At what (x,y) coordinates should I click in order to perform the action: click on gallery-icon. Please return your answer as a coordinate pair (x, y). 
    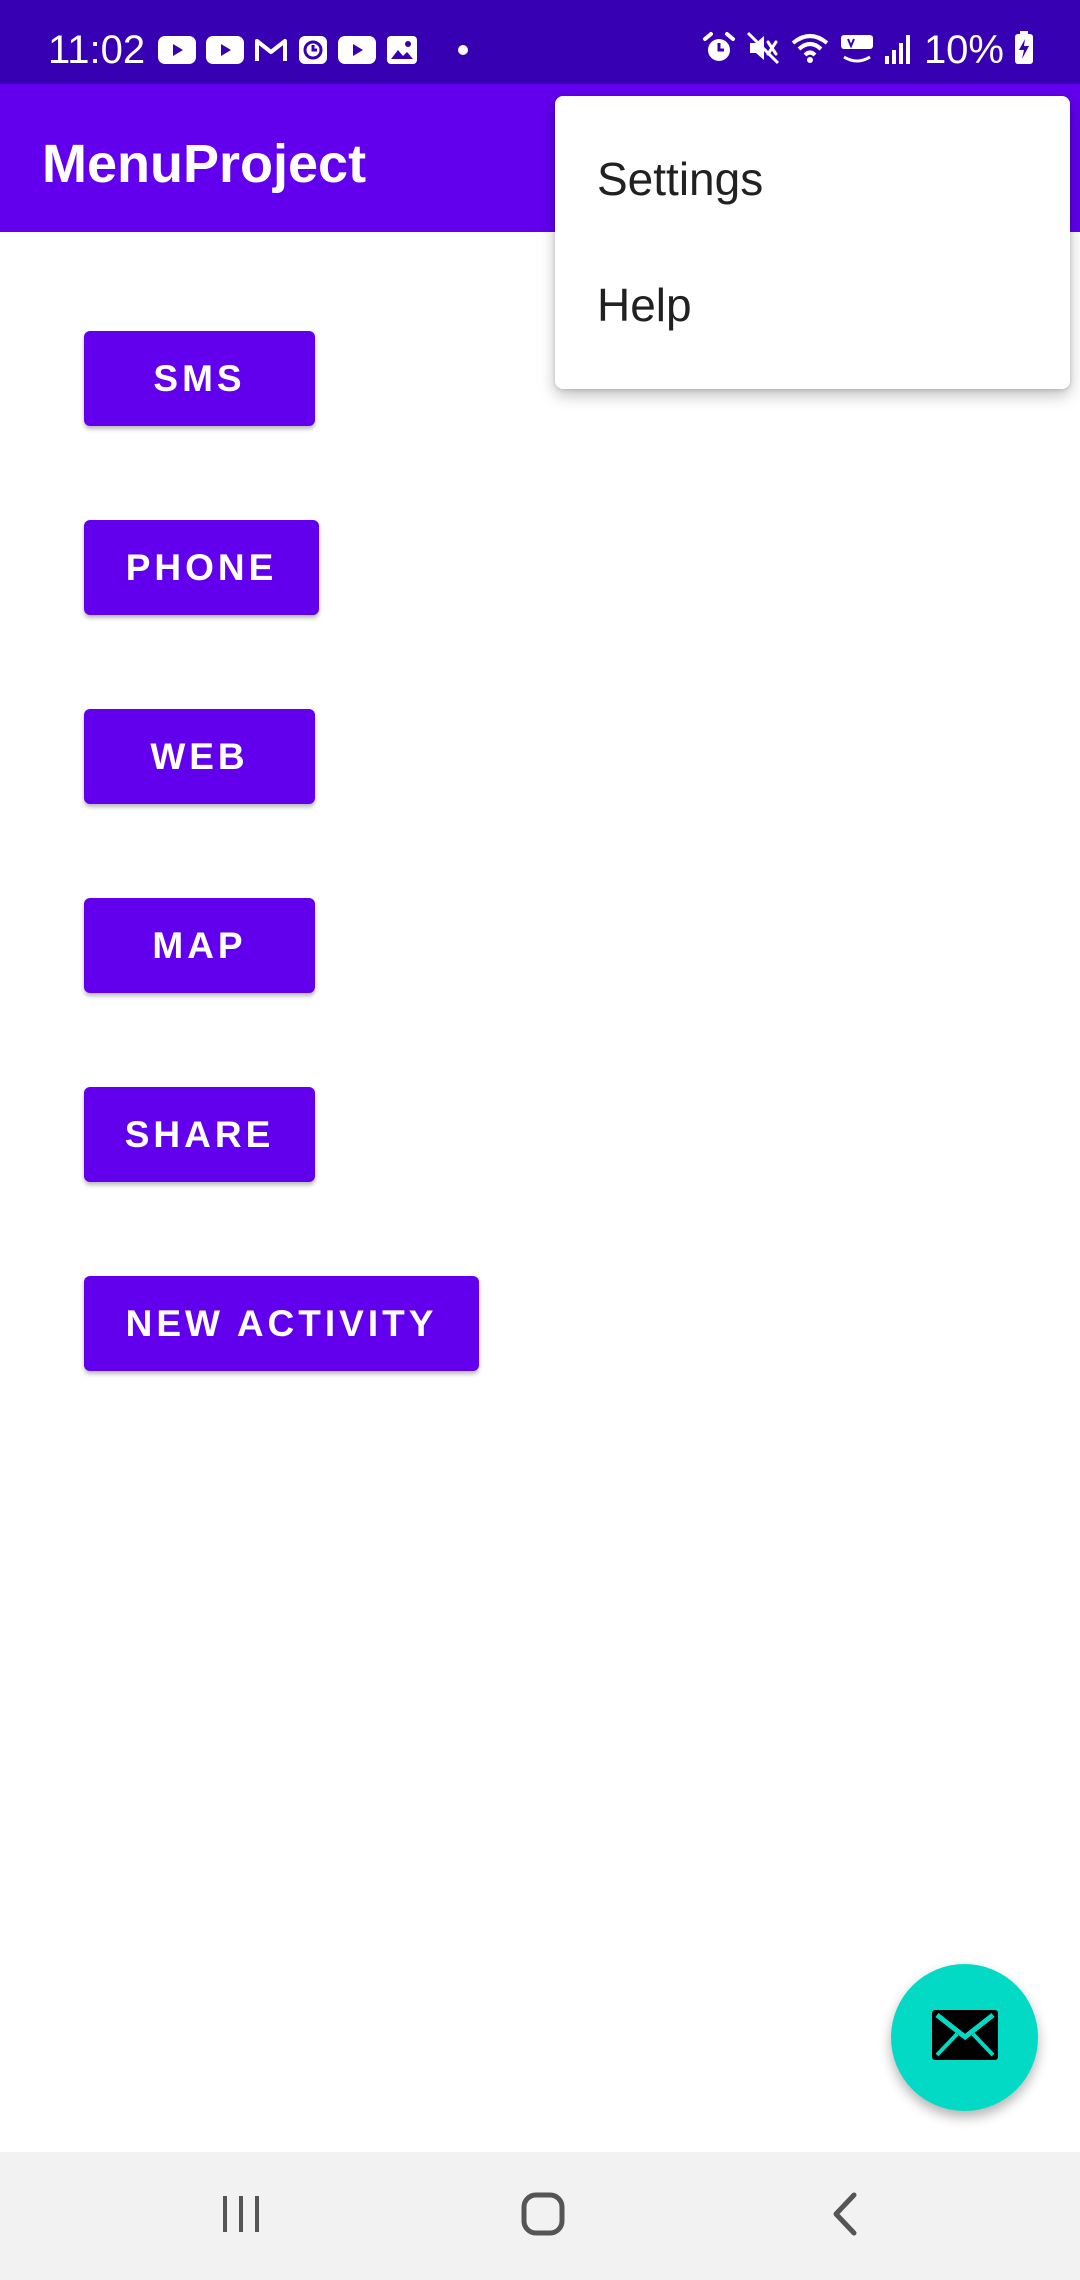
    Looking at the image, I should click on (402, 50).